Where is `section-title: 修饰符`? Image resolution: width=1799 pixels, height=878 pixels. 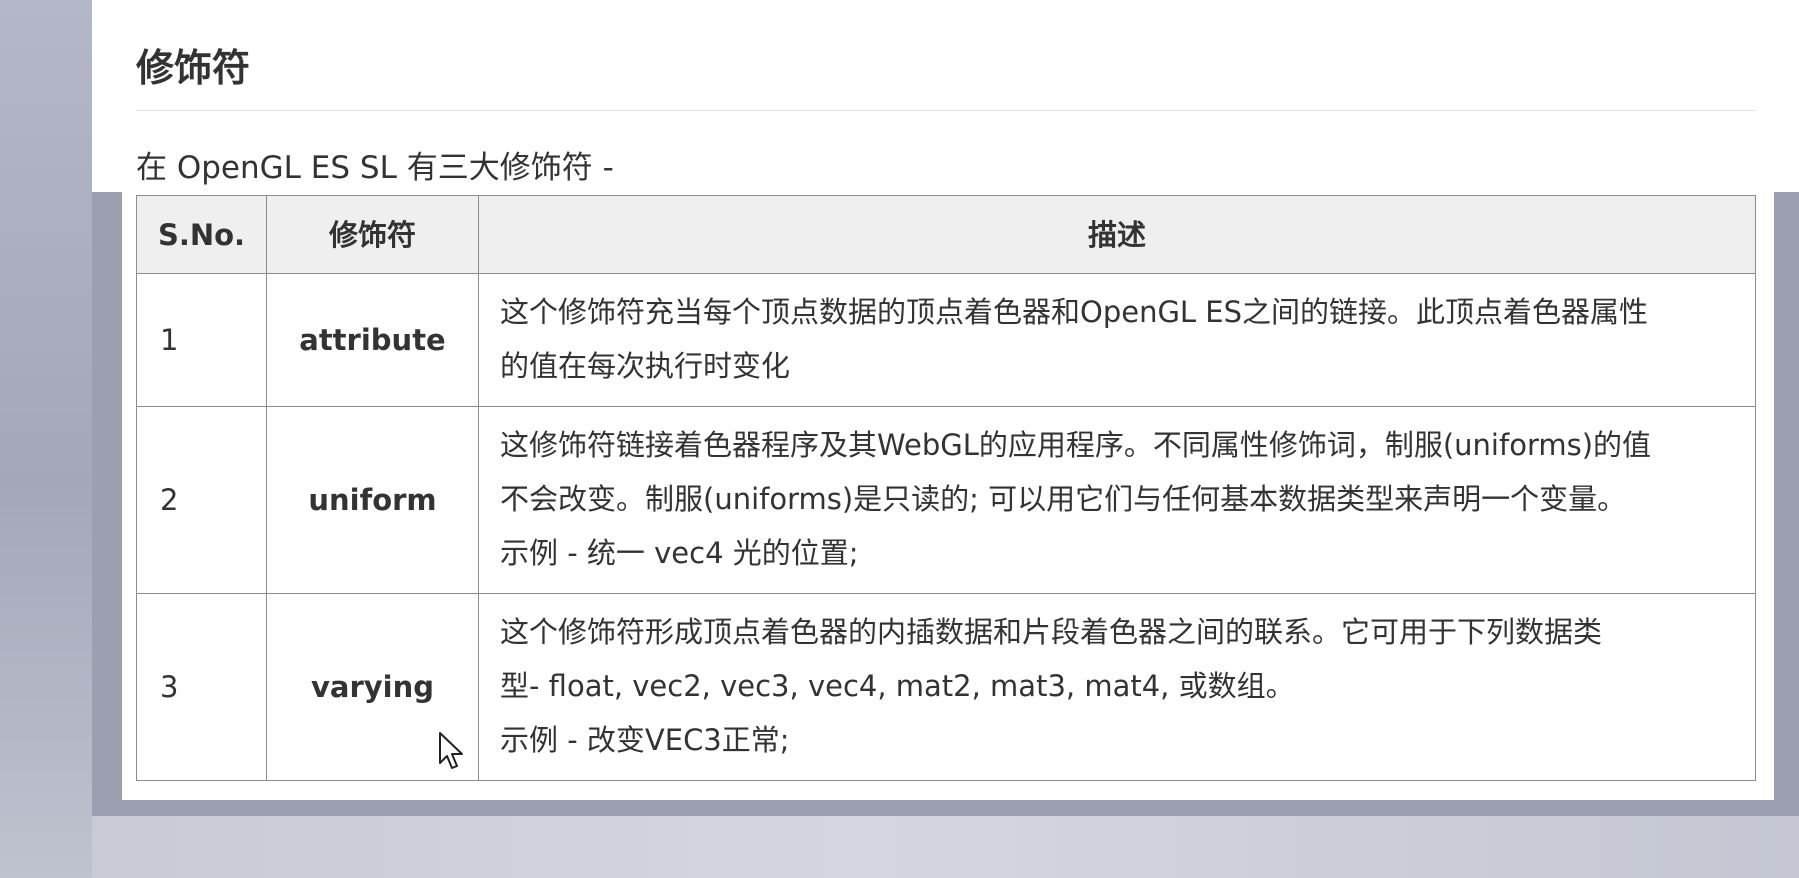 section-title: 修饰符 is located at coordinates (193, 68).